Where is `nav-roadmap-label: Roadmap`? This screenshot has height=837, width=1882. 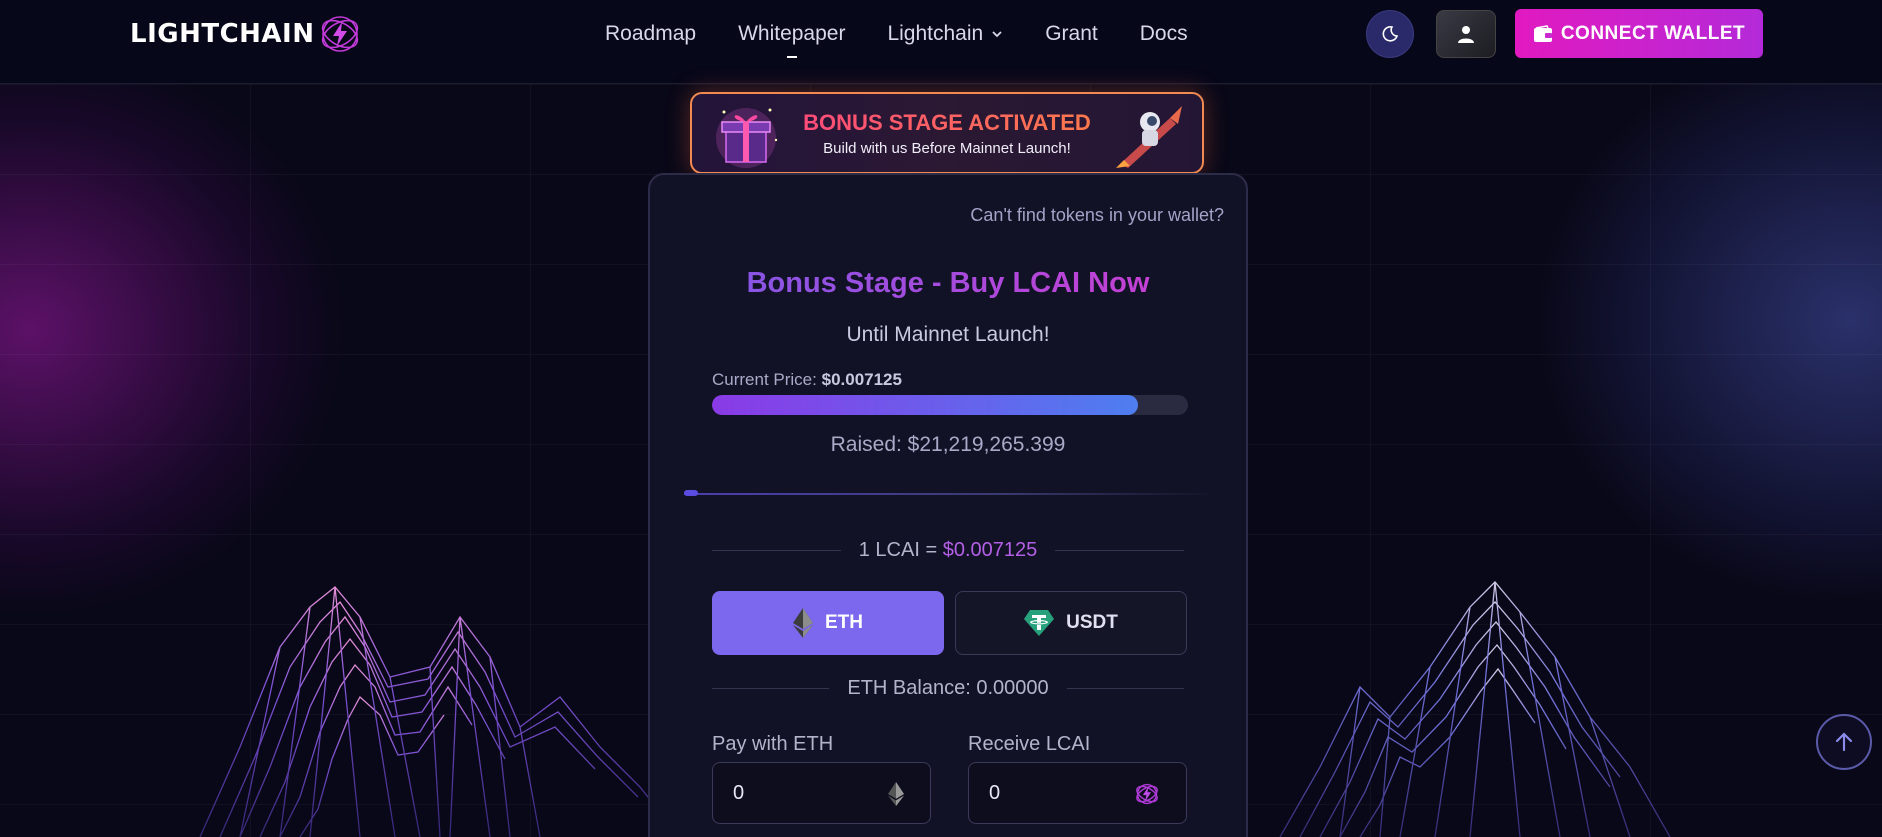 nav-roadmap-label: Roadmap is located at coordinates (651, 33).